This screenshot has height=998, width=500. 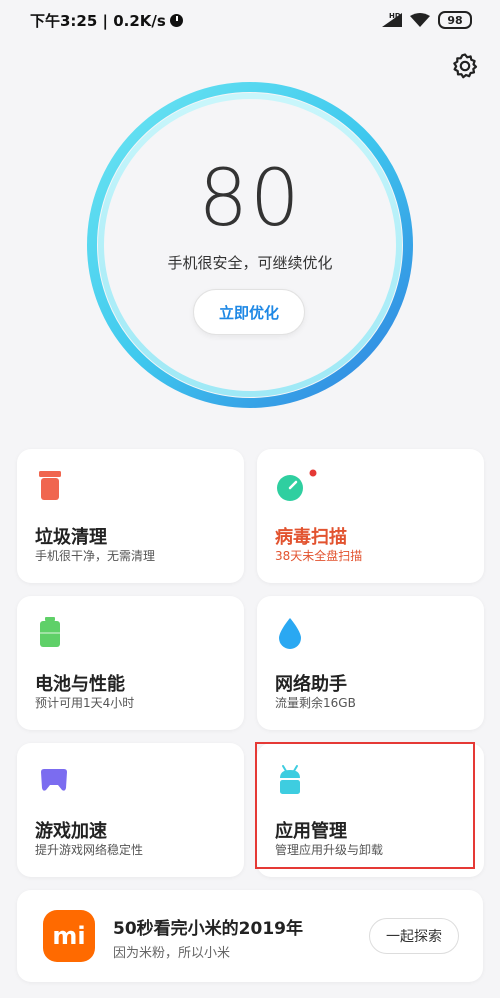 I want to click on hd-badge: HD, so click(x=395, y=16).